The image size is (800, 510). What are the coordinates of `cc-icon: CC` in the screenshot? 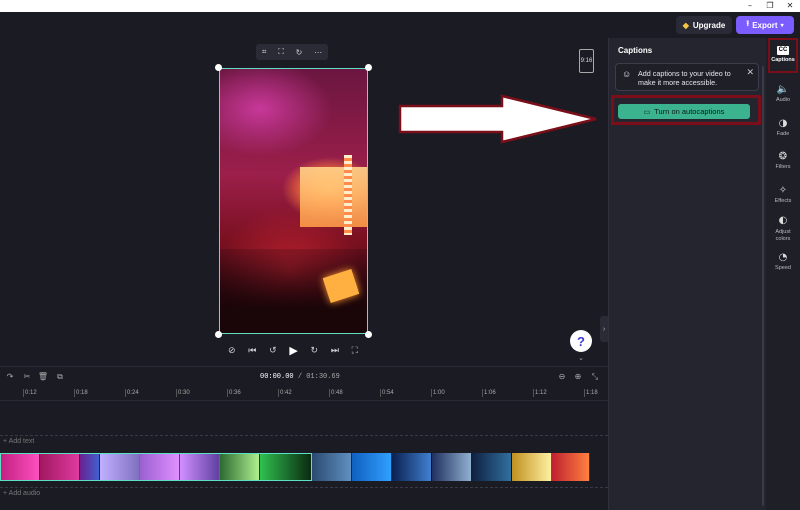 It's located at (783, 50).